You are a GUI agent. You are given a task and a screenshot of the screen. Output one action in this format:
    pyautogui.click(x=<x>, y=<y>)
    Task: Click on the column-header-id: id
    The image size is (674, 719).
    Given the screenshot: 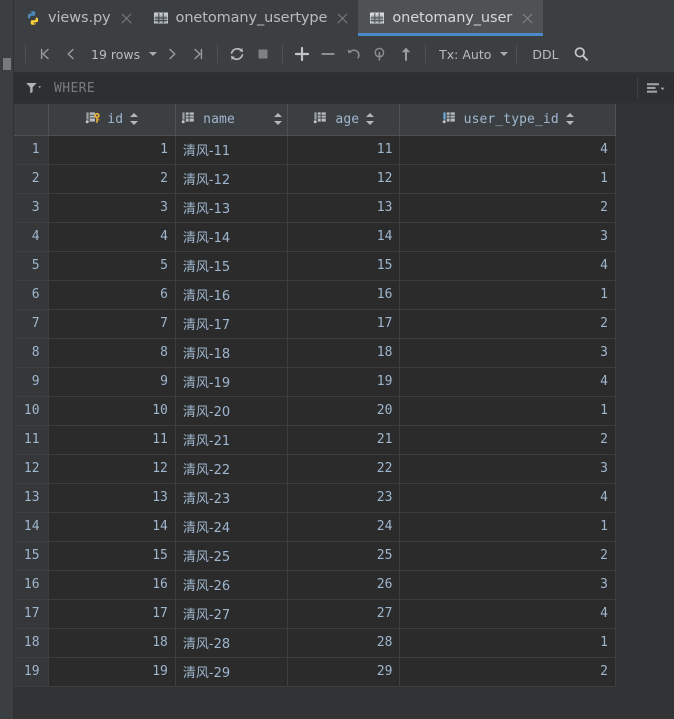 What is the action you would take?
    pyautogui.click(x=112, y=120)
    